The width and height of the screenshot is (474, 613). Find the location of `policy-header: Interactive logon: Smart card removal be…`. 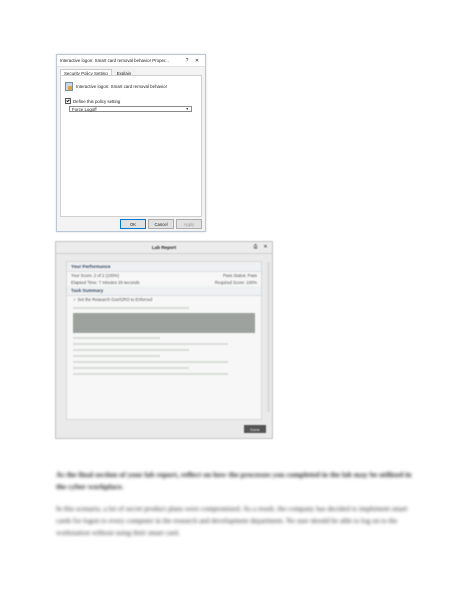

policy-header: Interactive logon: Smart card removal be… is located at coordinates (116, 86).